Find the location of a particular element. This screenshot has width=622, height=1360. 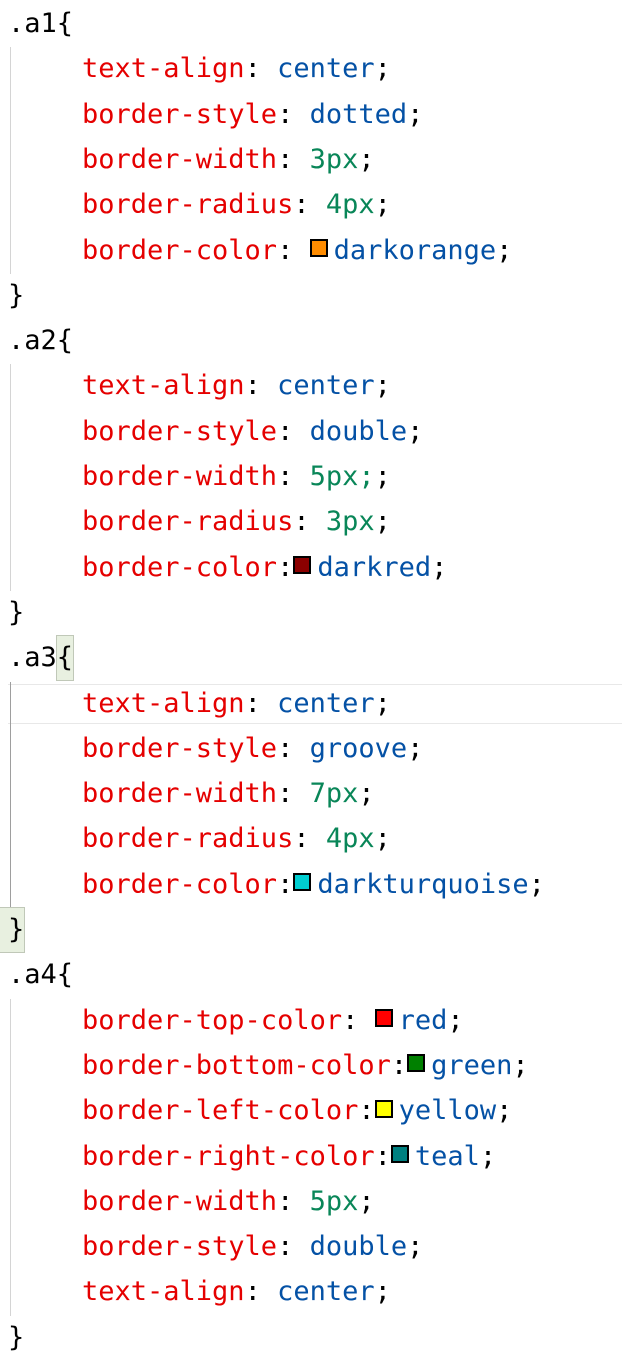

code-line: border-style: groove; is located at coordinates (311, 749).